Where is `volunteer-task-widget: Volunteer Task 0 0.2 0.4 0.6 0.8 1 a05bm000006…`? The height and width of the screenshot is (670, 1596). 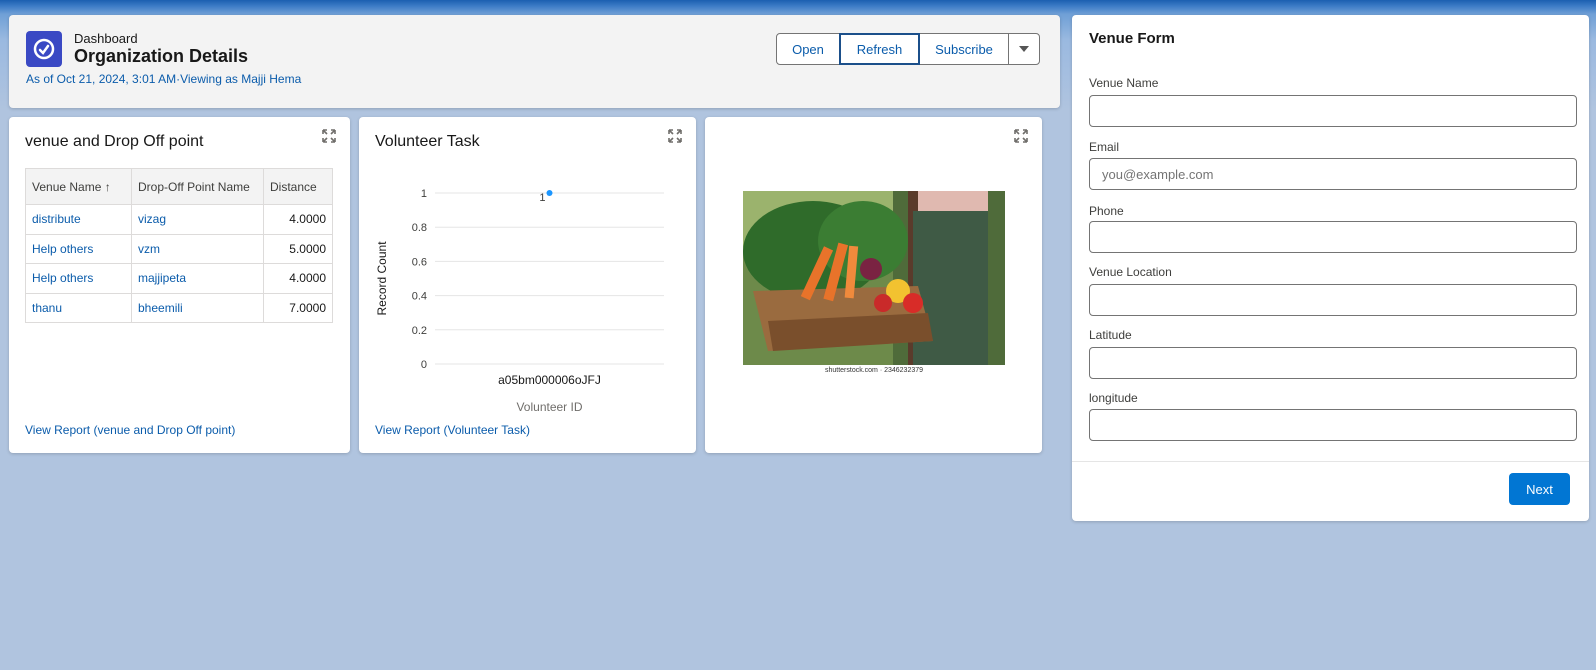 volunteer-task-widget: Volunteer Task 0 0.2 0.4 0.6 0.8 1 a05bm000006… is located at coordinates (527, 285).